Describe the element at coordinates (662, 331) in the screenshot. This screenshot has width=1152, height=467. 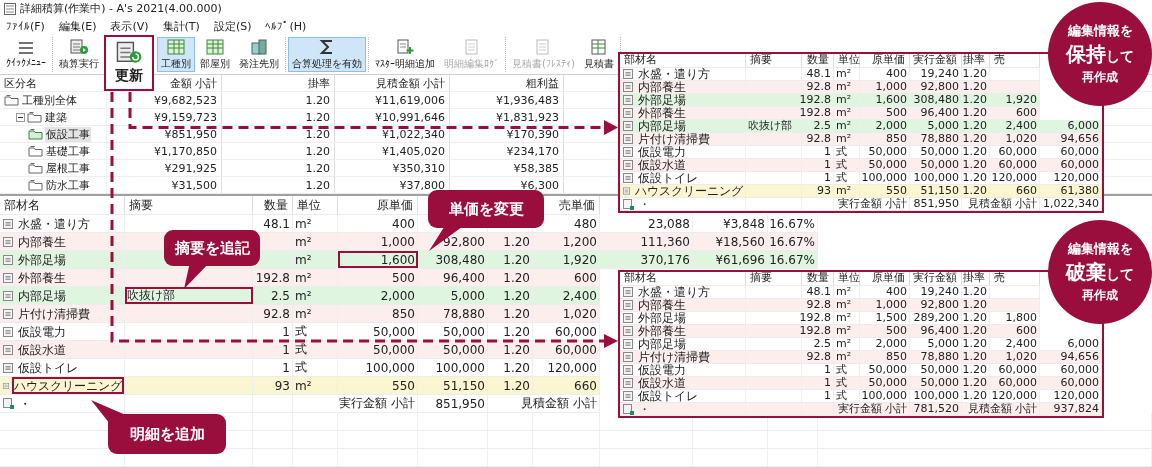
I see `table-cell-text: 外部養生` at that location.